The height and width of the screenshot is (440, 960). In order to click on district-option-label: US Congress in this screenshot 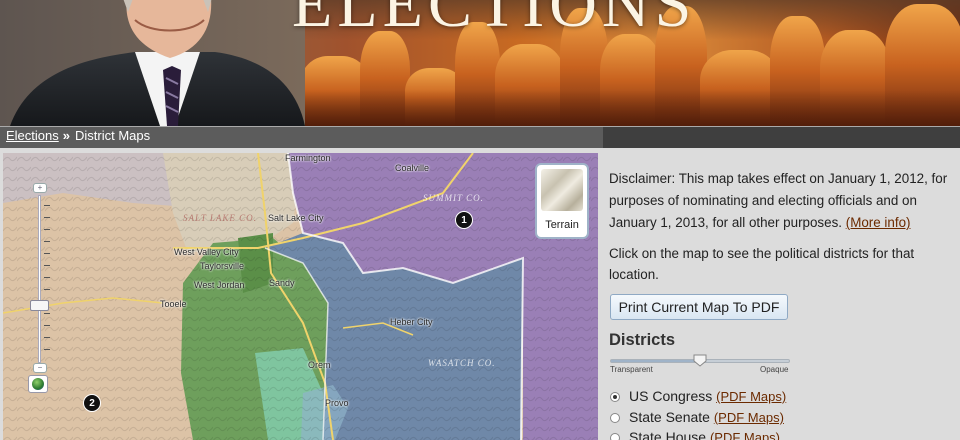, I will do `click(671, 396)`.